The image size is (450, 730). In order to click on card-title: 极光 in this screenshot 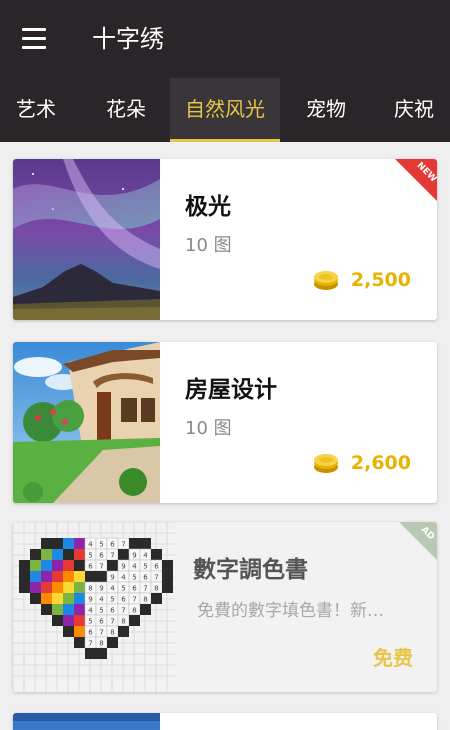, I will do `click(208, 207)`.